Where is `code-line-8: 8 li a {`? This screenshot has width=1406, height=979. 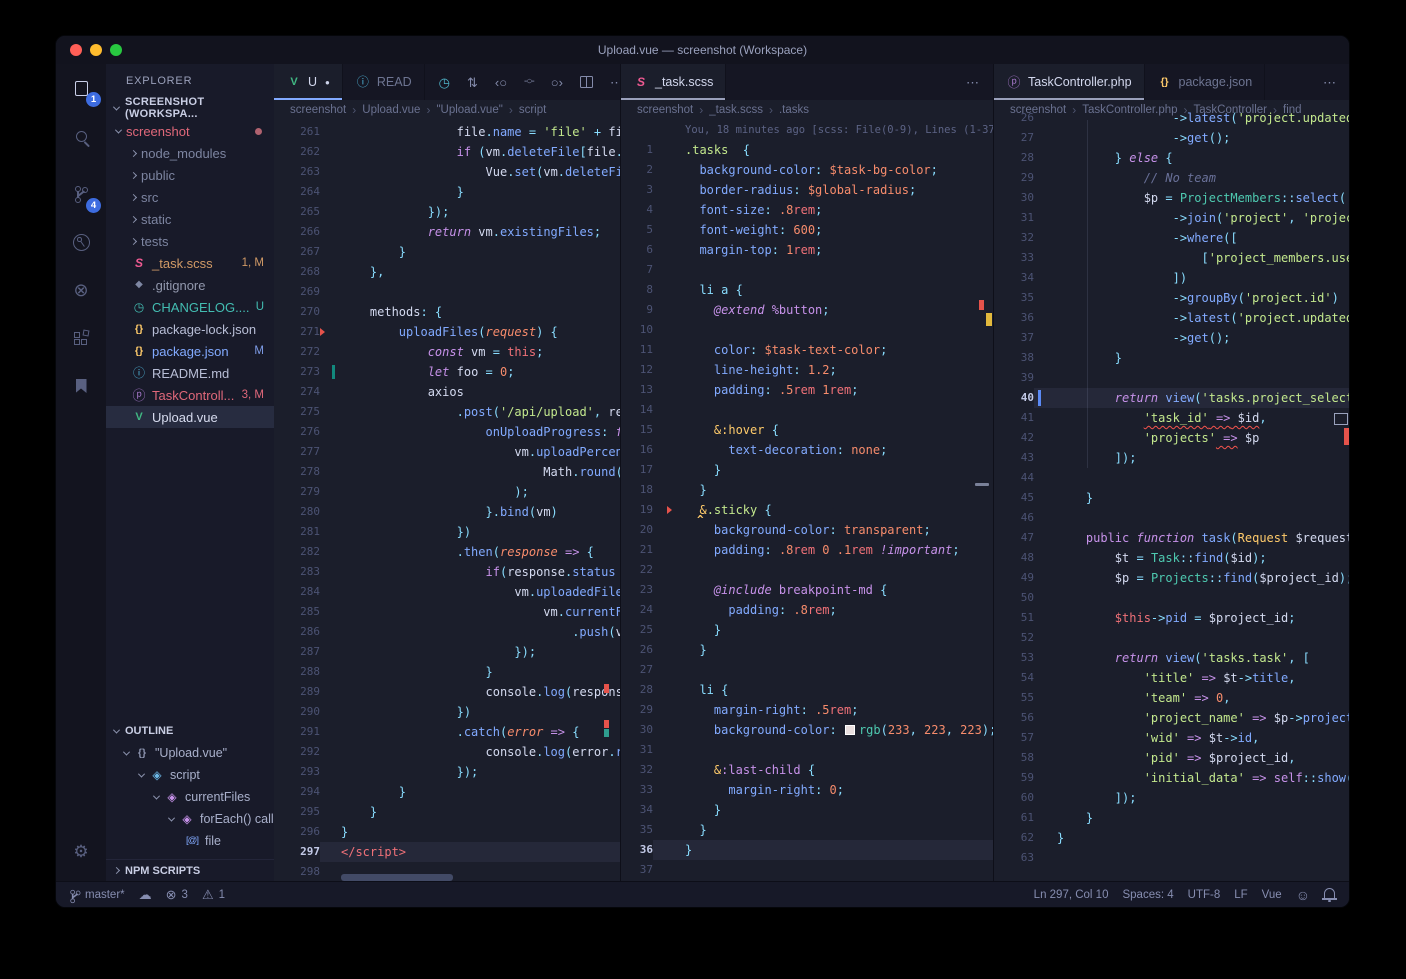
code-line-8: 8 li a { is located at coordinates (807, 290).